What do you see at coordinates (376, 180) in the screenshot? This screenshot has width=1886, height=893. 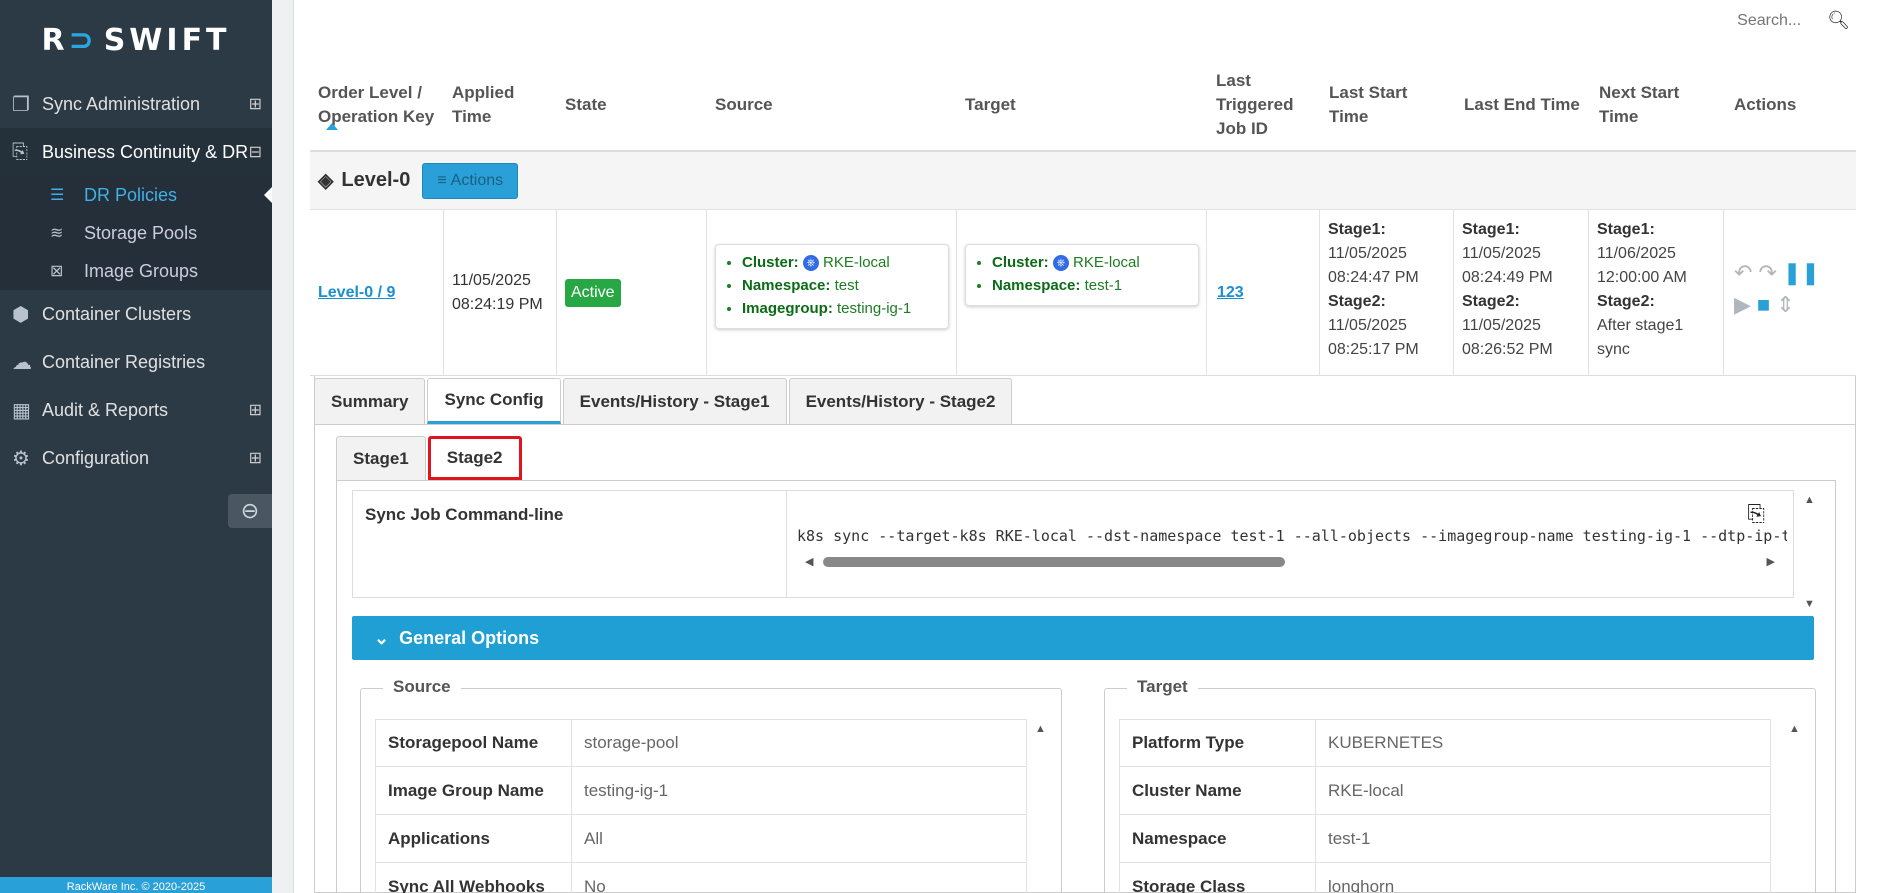 I see `level-title-text: Level-0` at bounding box center [376, 180].